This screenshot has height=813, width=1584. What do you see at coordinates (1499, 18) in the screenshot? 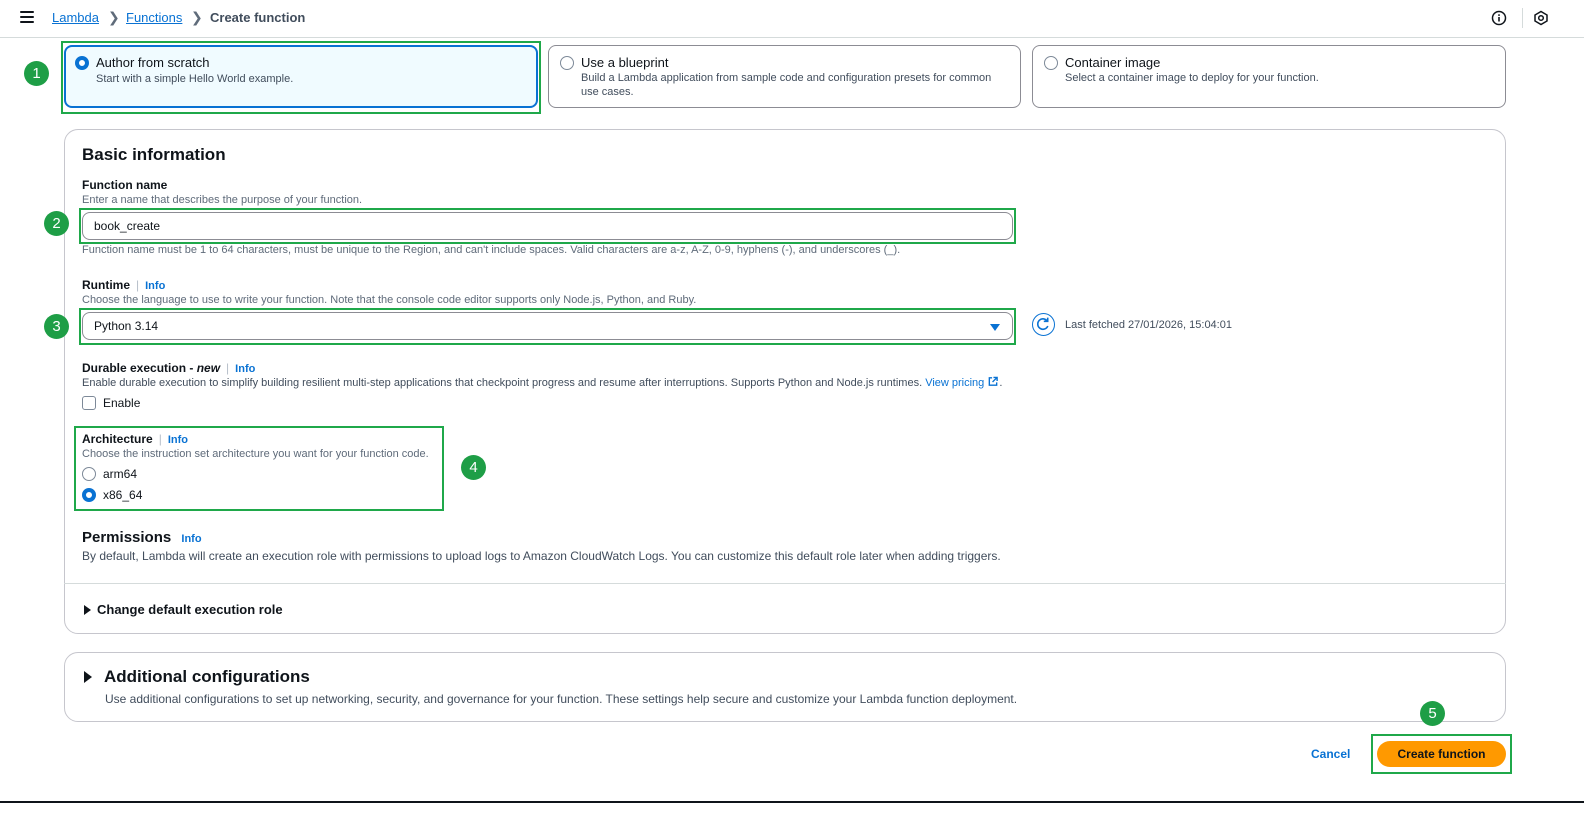
I see `info-icon` at bounding box center [1499, 18].